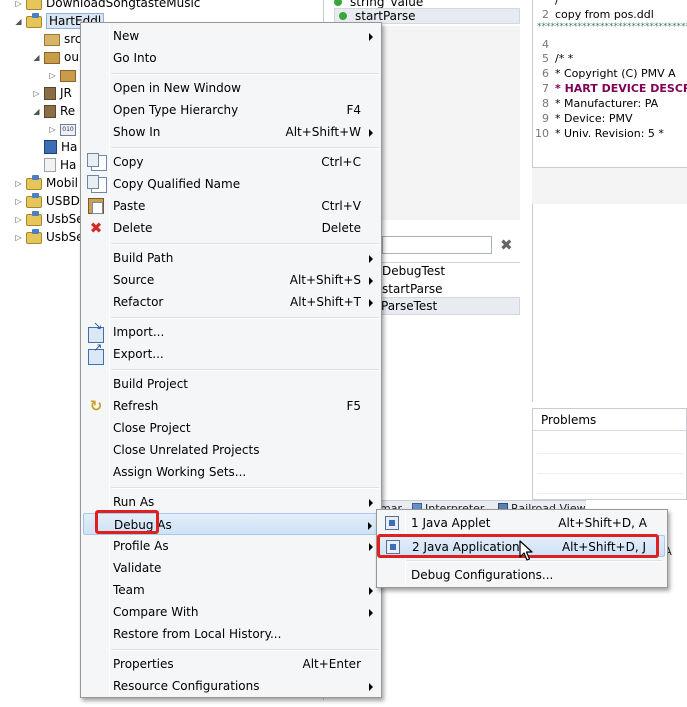 This screenshot has height=707, width=687. Describe the element at coordinates (231, 110) in the screenshot. I see `menu-item-open-type-hierarchy: Open Type Hierarchy F4` at that location.